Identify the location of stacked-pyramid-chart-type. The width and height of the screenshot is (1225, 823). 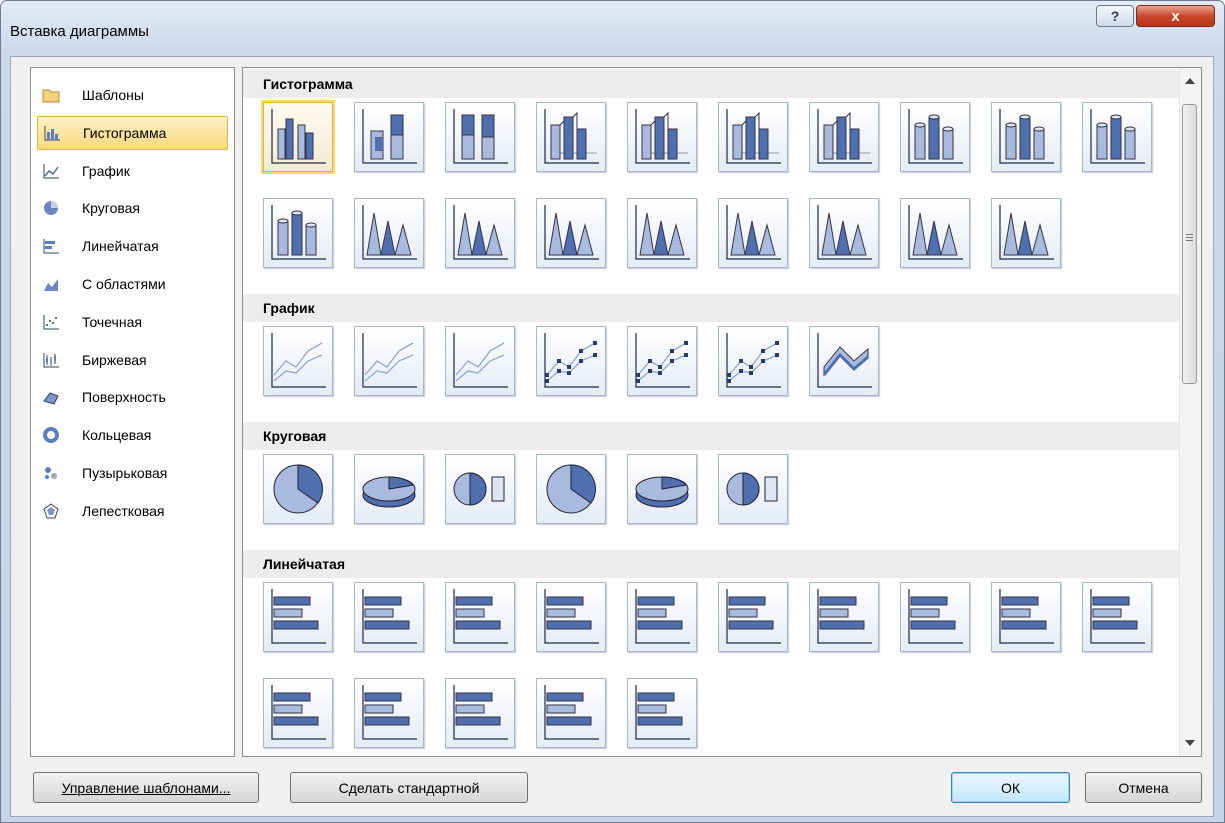
(844, 233).